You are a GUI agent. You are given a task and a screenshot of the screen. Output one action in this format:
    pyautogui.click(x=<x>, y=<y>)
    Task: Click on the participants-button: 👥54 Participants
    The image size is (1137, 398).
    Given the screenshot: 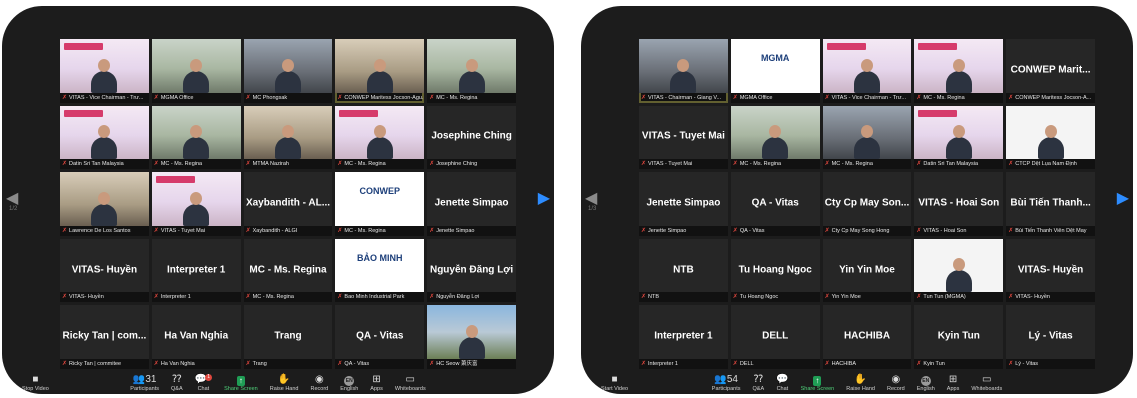 What is the action you would take?
    pyautogui.click(x=726, y=383)
    